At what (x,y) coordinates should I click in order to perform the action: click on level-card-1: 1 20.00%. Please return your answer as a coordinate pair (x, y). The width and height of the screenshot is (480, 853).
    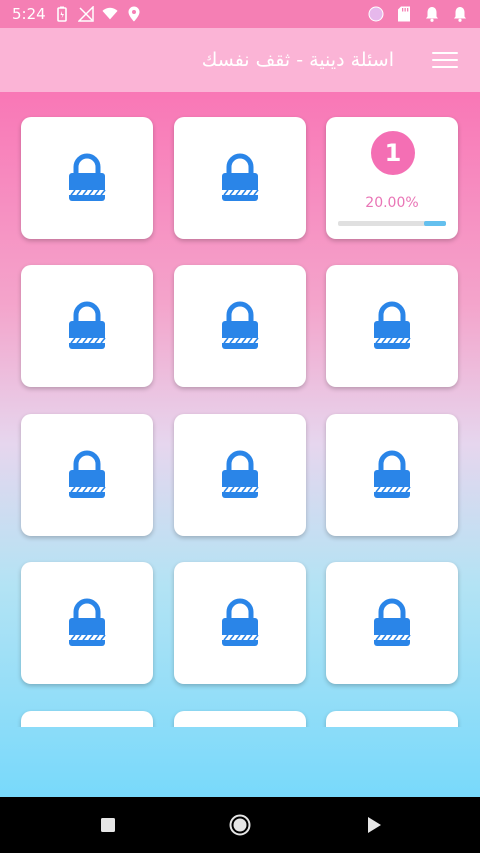
    Looking at the image, I should click on (392, 178).